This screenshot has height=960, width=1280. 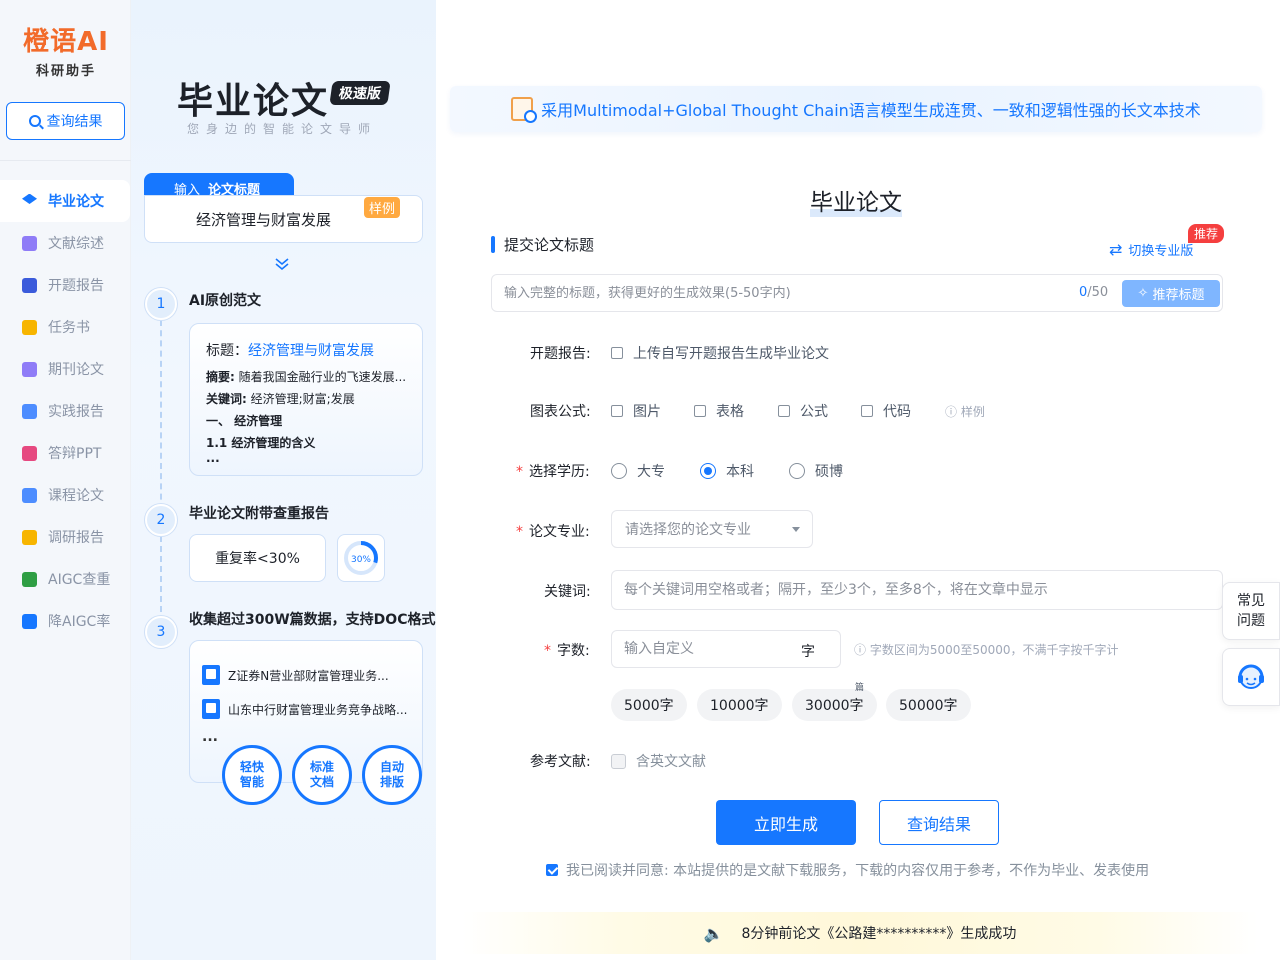 I want to click on degree-label: * 选择学历:, so click(x=553, y=471).